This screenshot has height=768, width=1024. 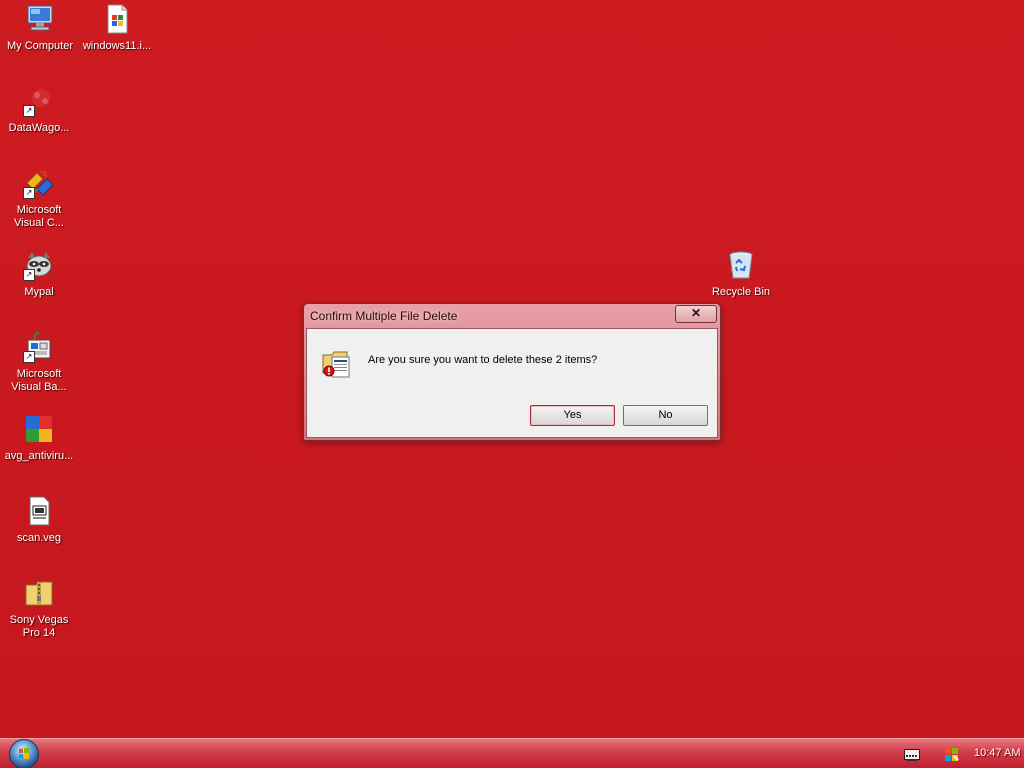 What do you see at coordinates (741, 292) in the screenshot?
I see `desktop-icon-label: Recycle Bin` at bounding box center [741, 292].